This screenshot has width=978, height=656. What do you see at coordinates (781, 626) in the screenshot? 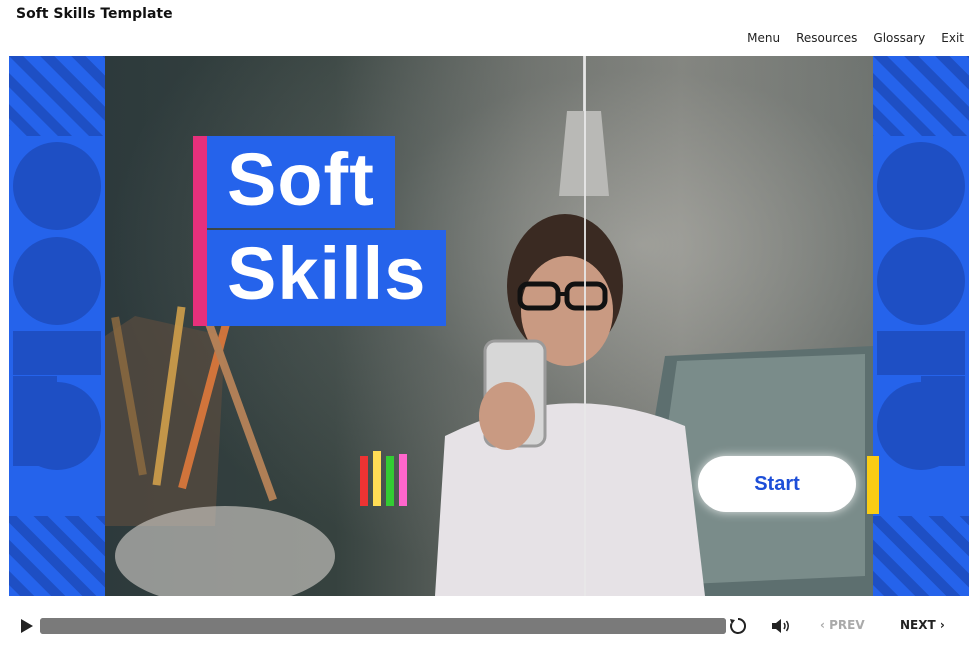
I see `volume-icon` at bounding box center [781, 626].